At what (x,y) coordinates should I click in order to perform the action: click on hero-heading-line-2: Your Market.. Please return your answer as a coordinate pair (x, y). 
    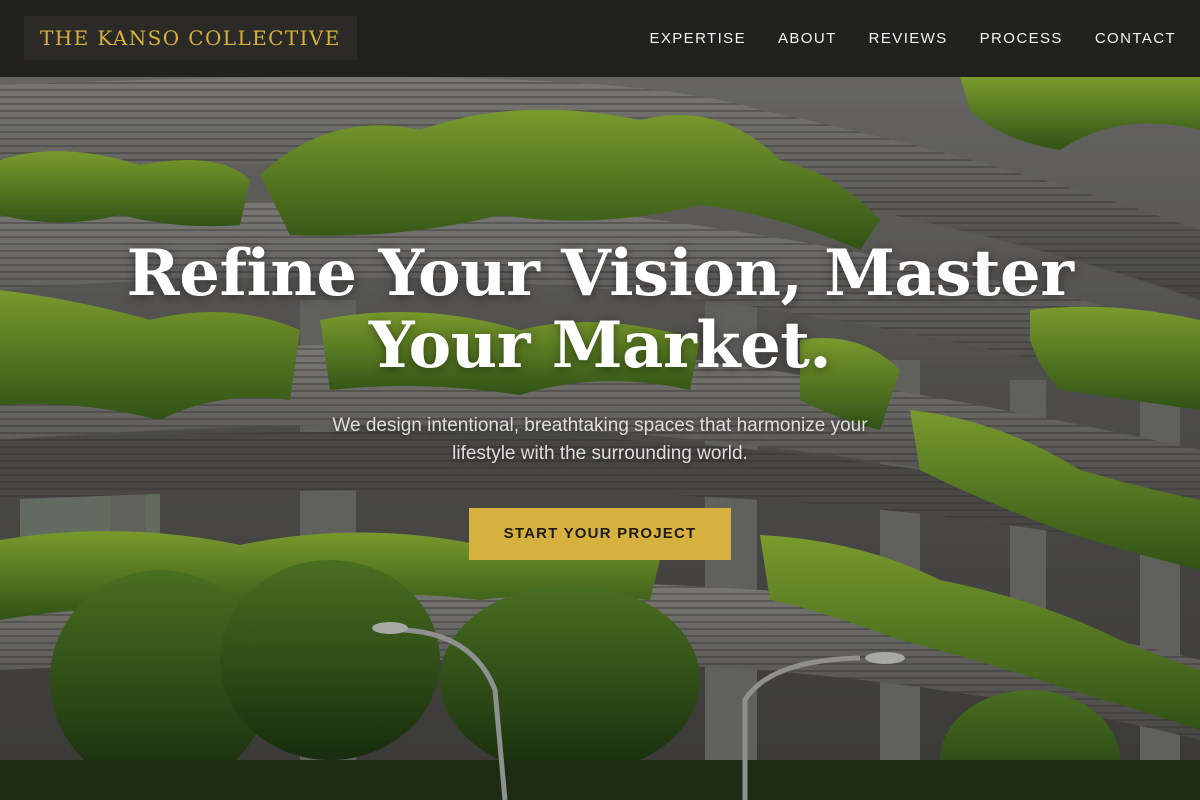
    Looking at the image, I should click on (600, 345).